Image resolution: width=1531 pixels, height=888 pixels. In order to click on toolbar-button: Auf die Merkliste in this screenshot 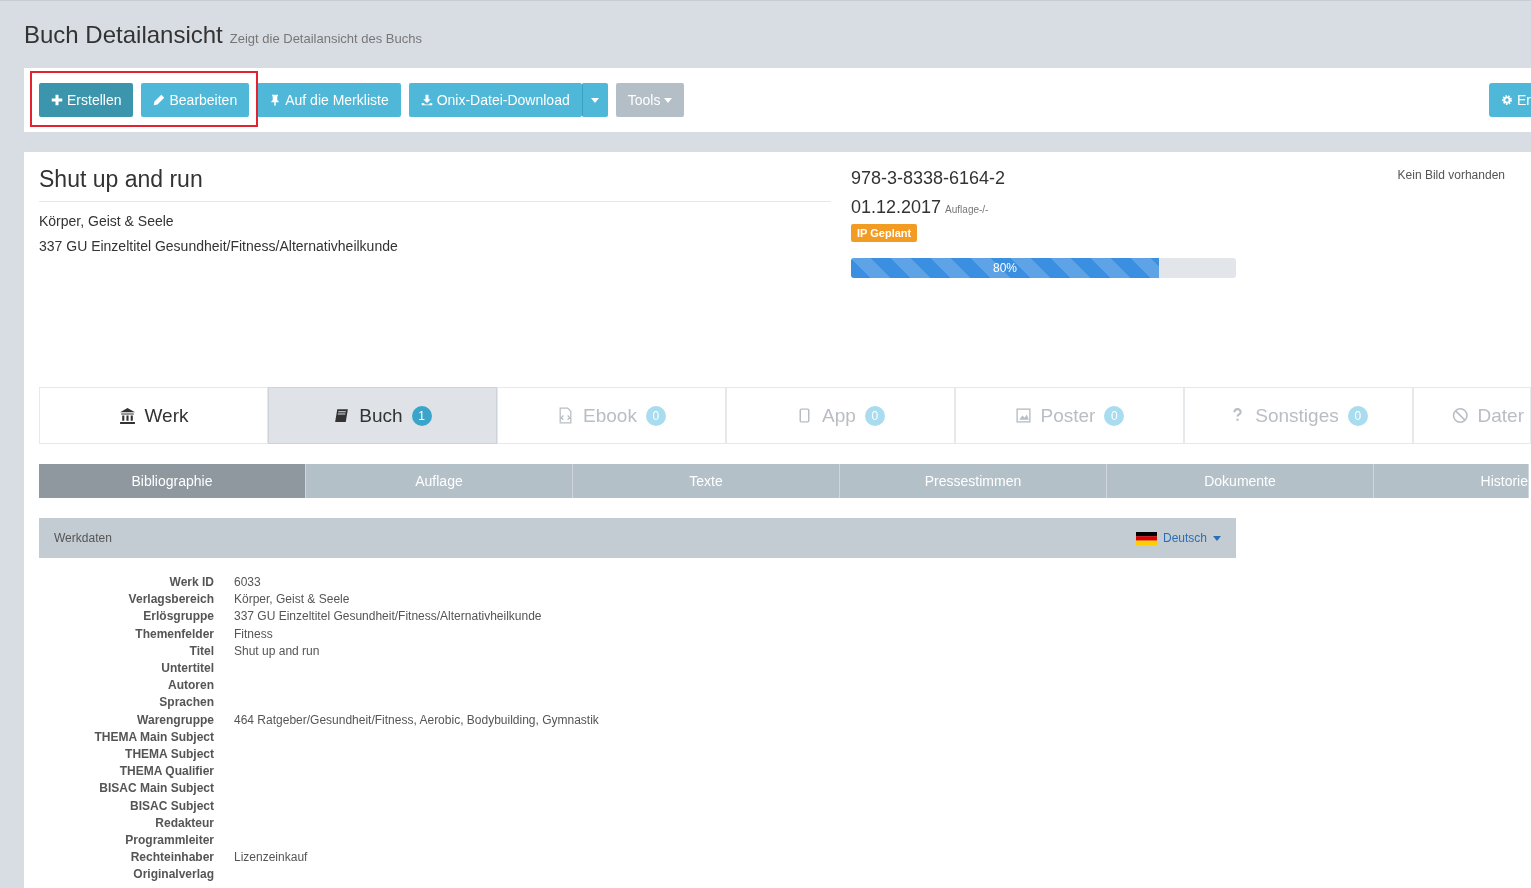, I will do `click(329, 100)`.